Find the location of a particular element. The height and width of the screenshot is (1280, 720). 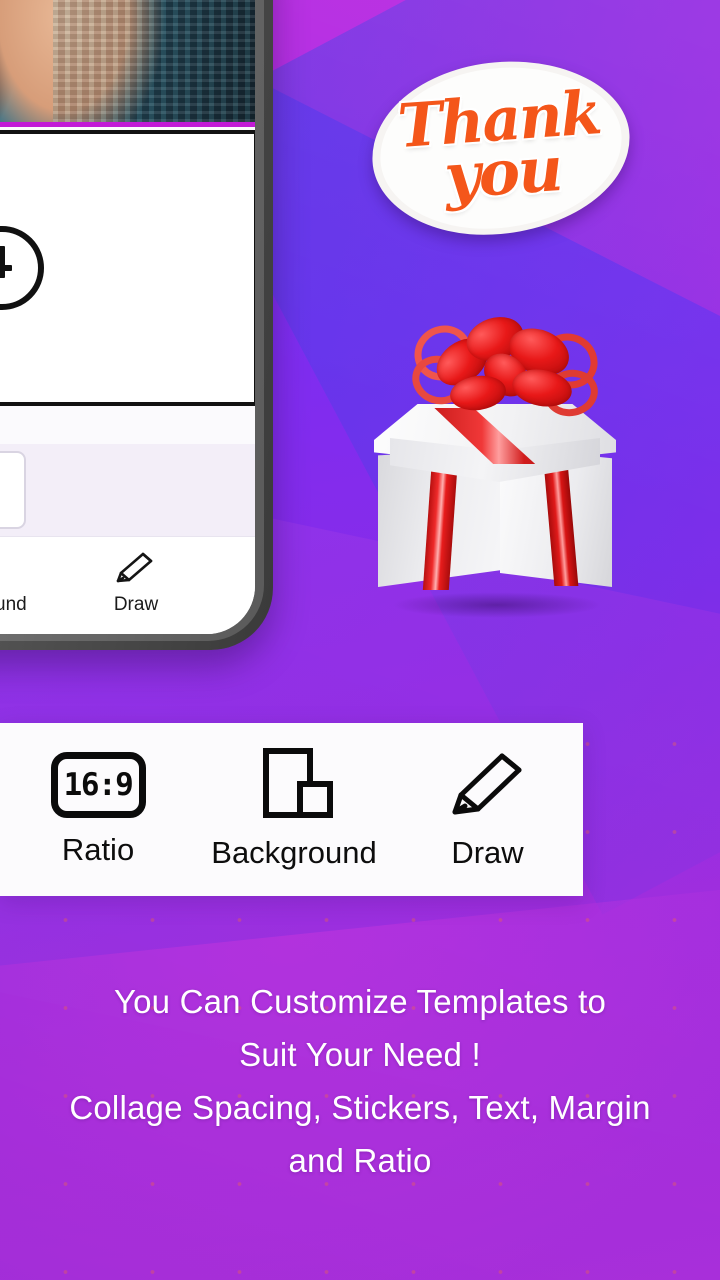

caption-line-1: You Can Customize Templates to is located at coordinates (360, 1001).